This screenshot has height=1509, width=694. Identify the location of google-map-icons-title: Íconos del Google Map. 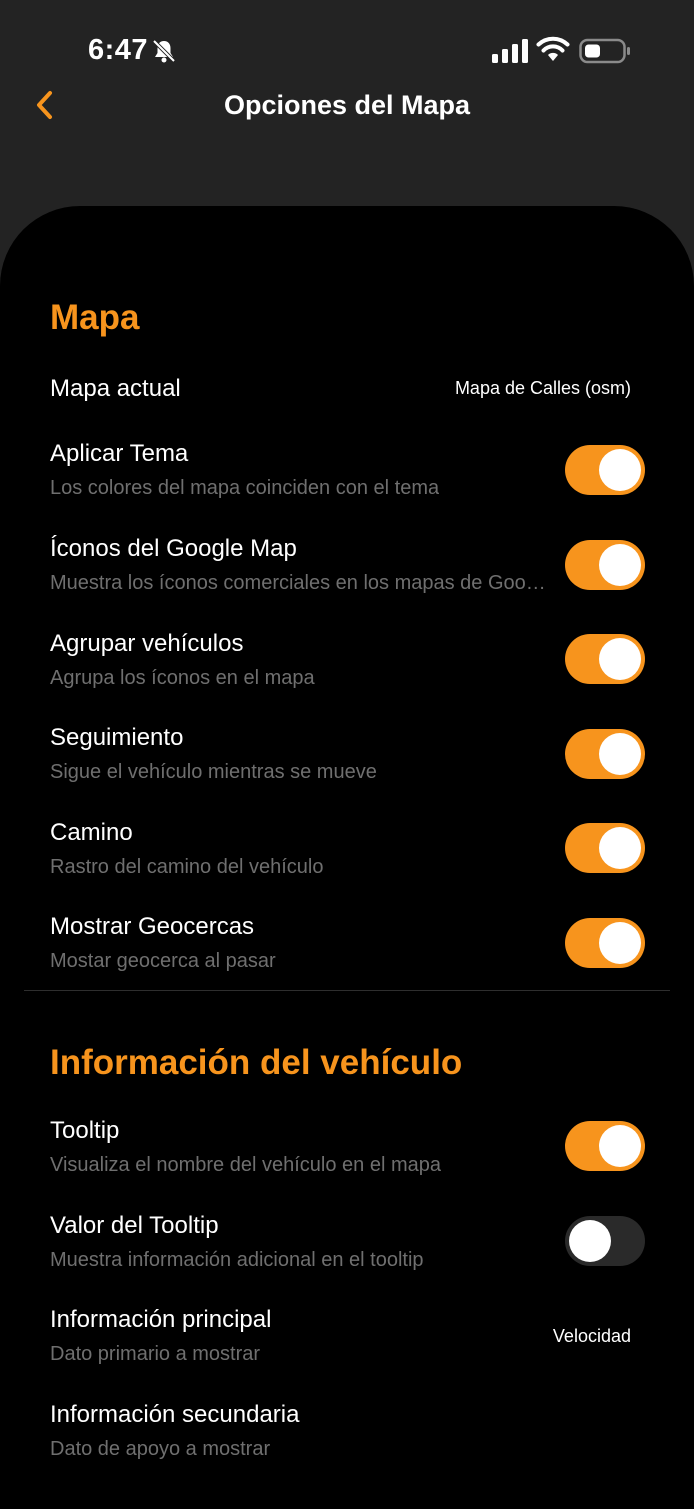
(173, 548).